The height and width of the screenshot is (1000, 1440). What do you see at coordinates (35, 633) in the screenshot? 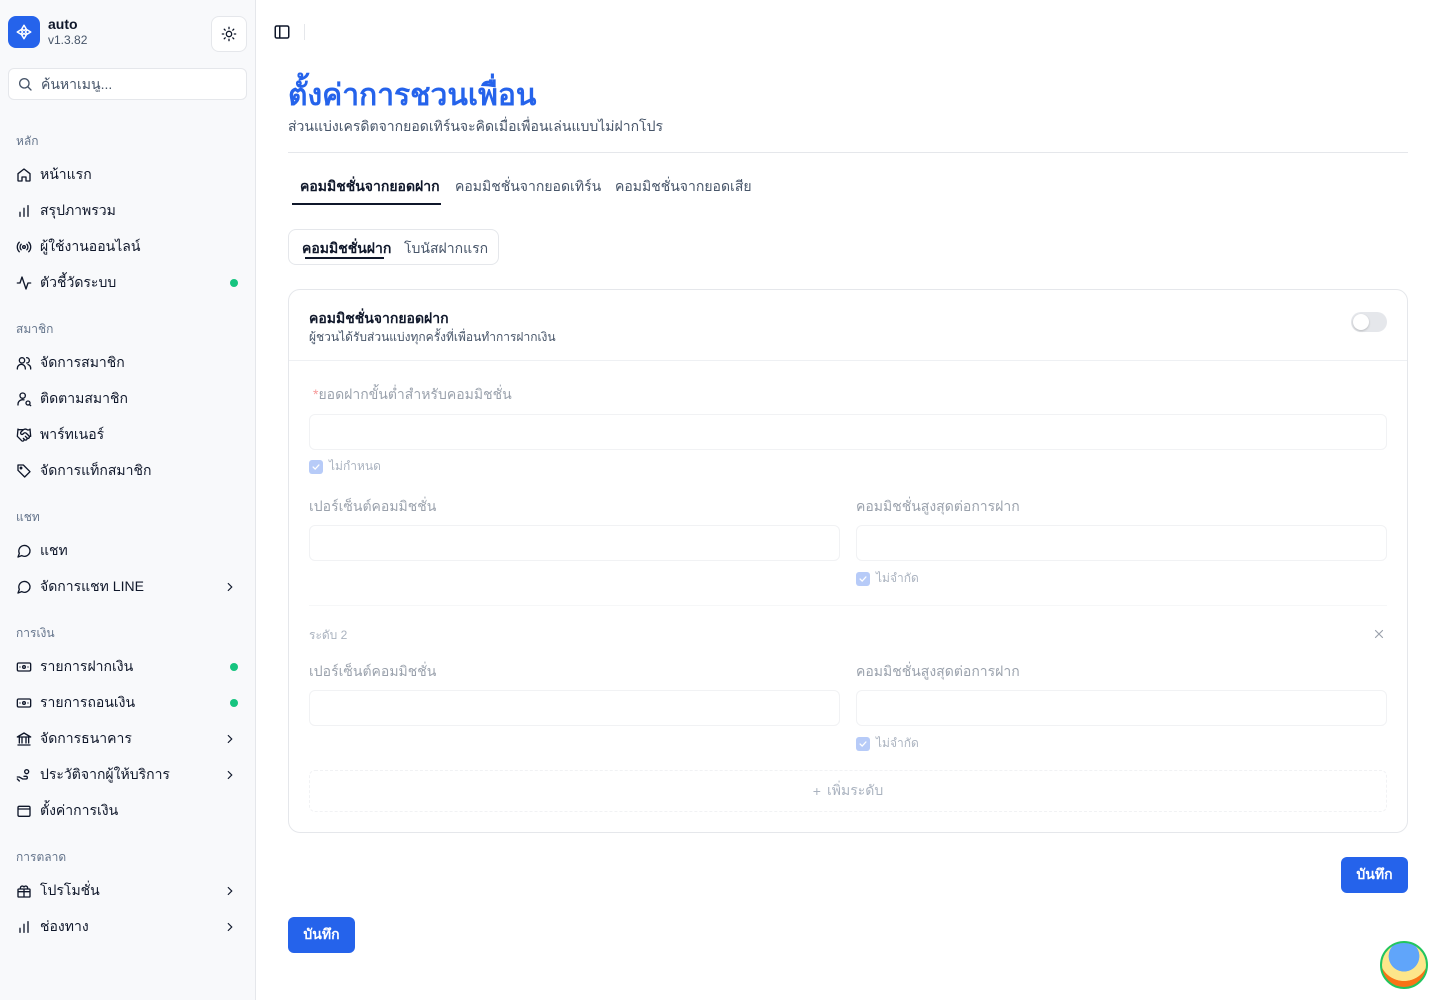
I see `group-label-finance: การเงิน` at bounding box center [35, 633].